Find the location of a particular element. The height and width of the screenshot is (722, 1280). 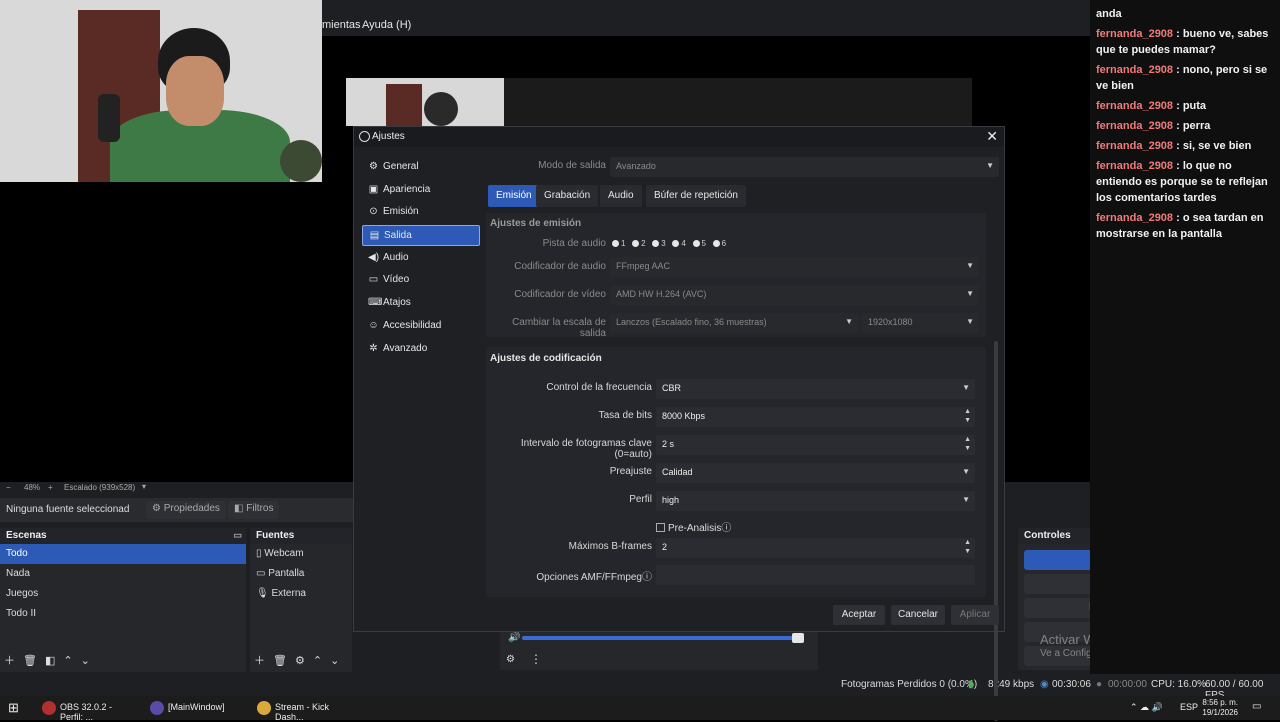

close-icon: ✕ is located at coordinates (992, 136).